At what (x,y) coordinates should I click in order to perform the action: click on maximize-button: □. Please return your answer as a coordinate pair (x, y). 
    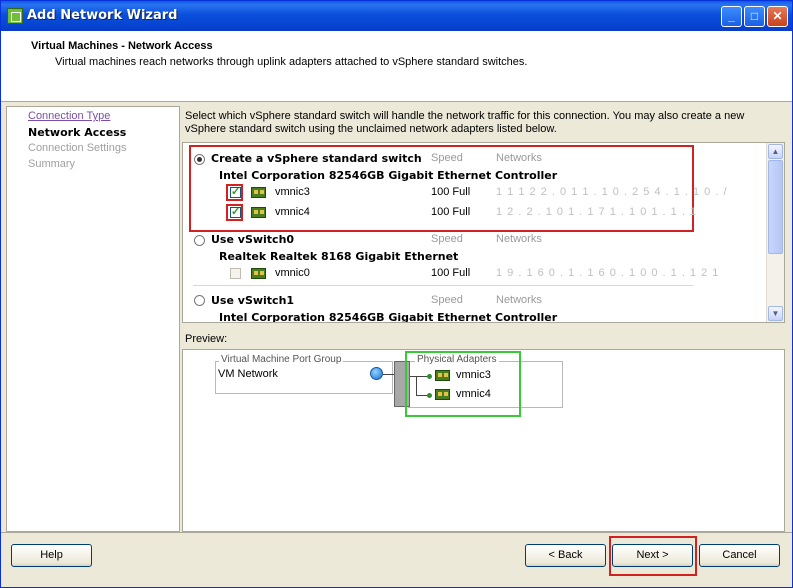
    Looking at the image, I should click on (754, 16).